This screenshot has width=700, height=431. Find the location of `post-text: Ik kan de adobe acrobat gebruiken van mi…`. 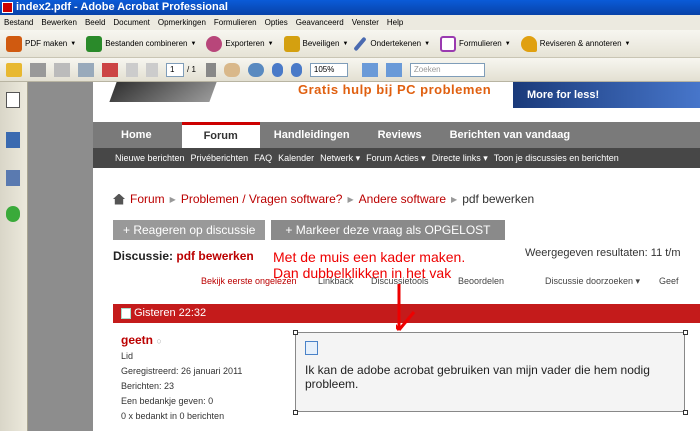

post-text: Ik kan de adobe acrobat gebruiken van mi… is located at coordinates (477, 377).